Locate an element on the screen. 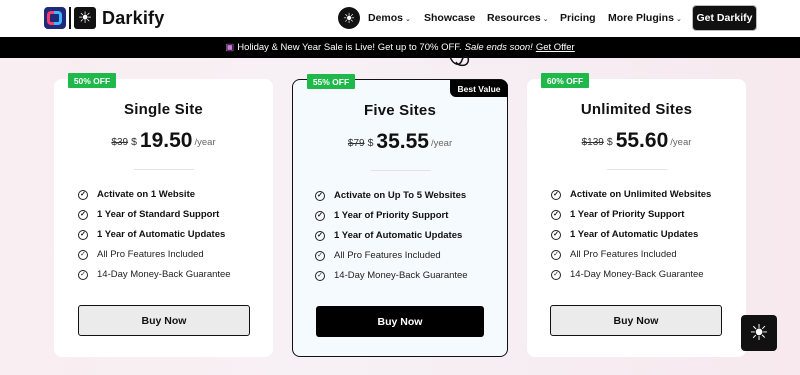 This screenshot has height=375, width=800. plan-price: $79 $35.55/year is located at coordinates (400, 142).